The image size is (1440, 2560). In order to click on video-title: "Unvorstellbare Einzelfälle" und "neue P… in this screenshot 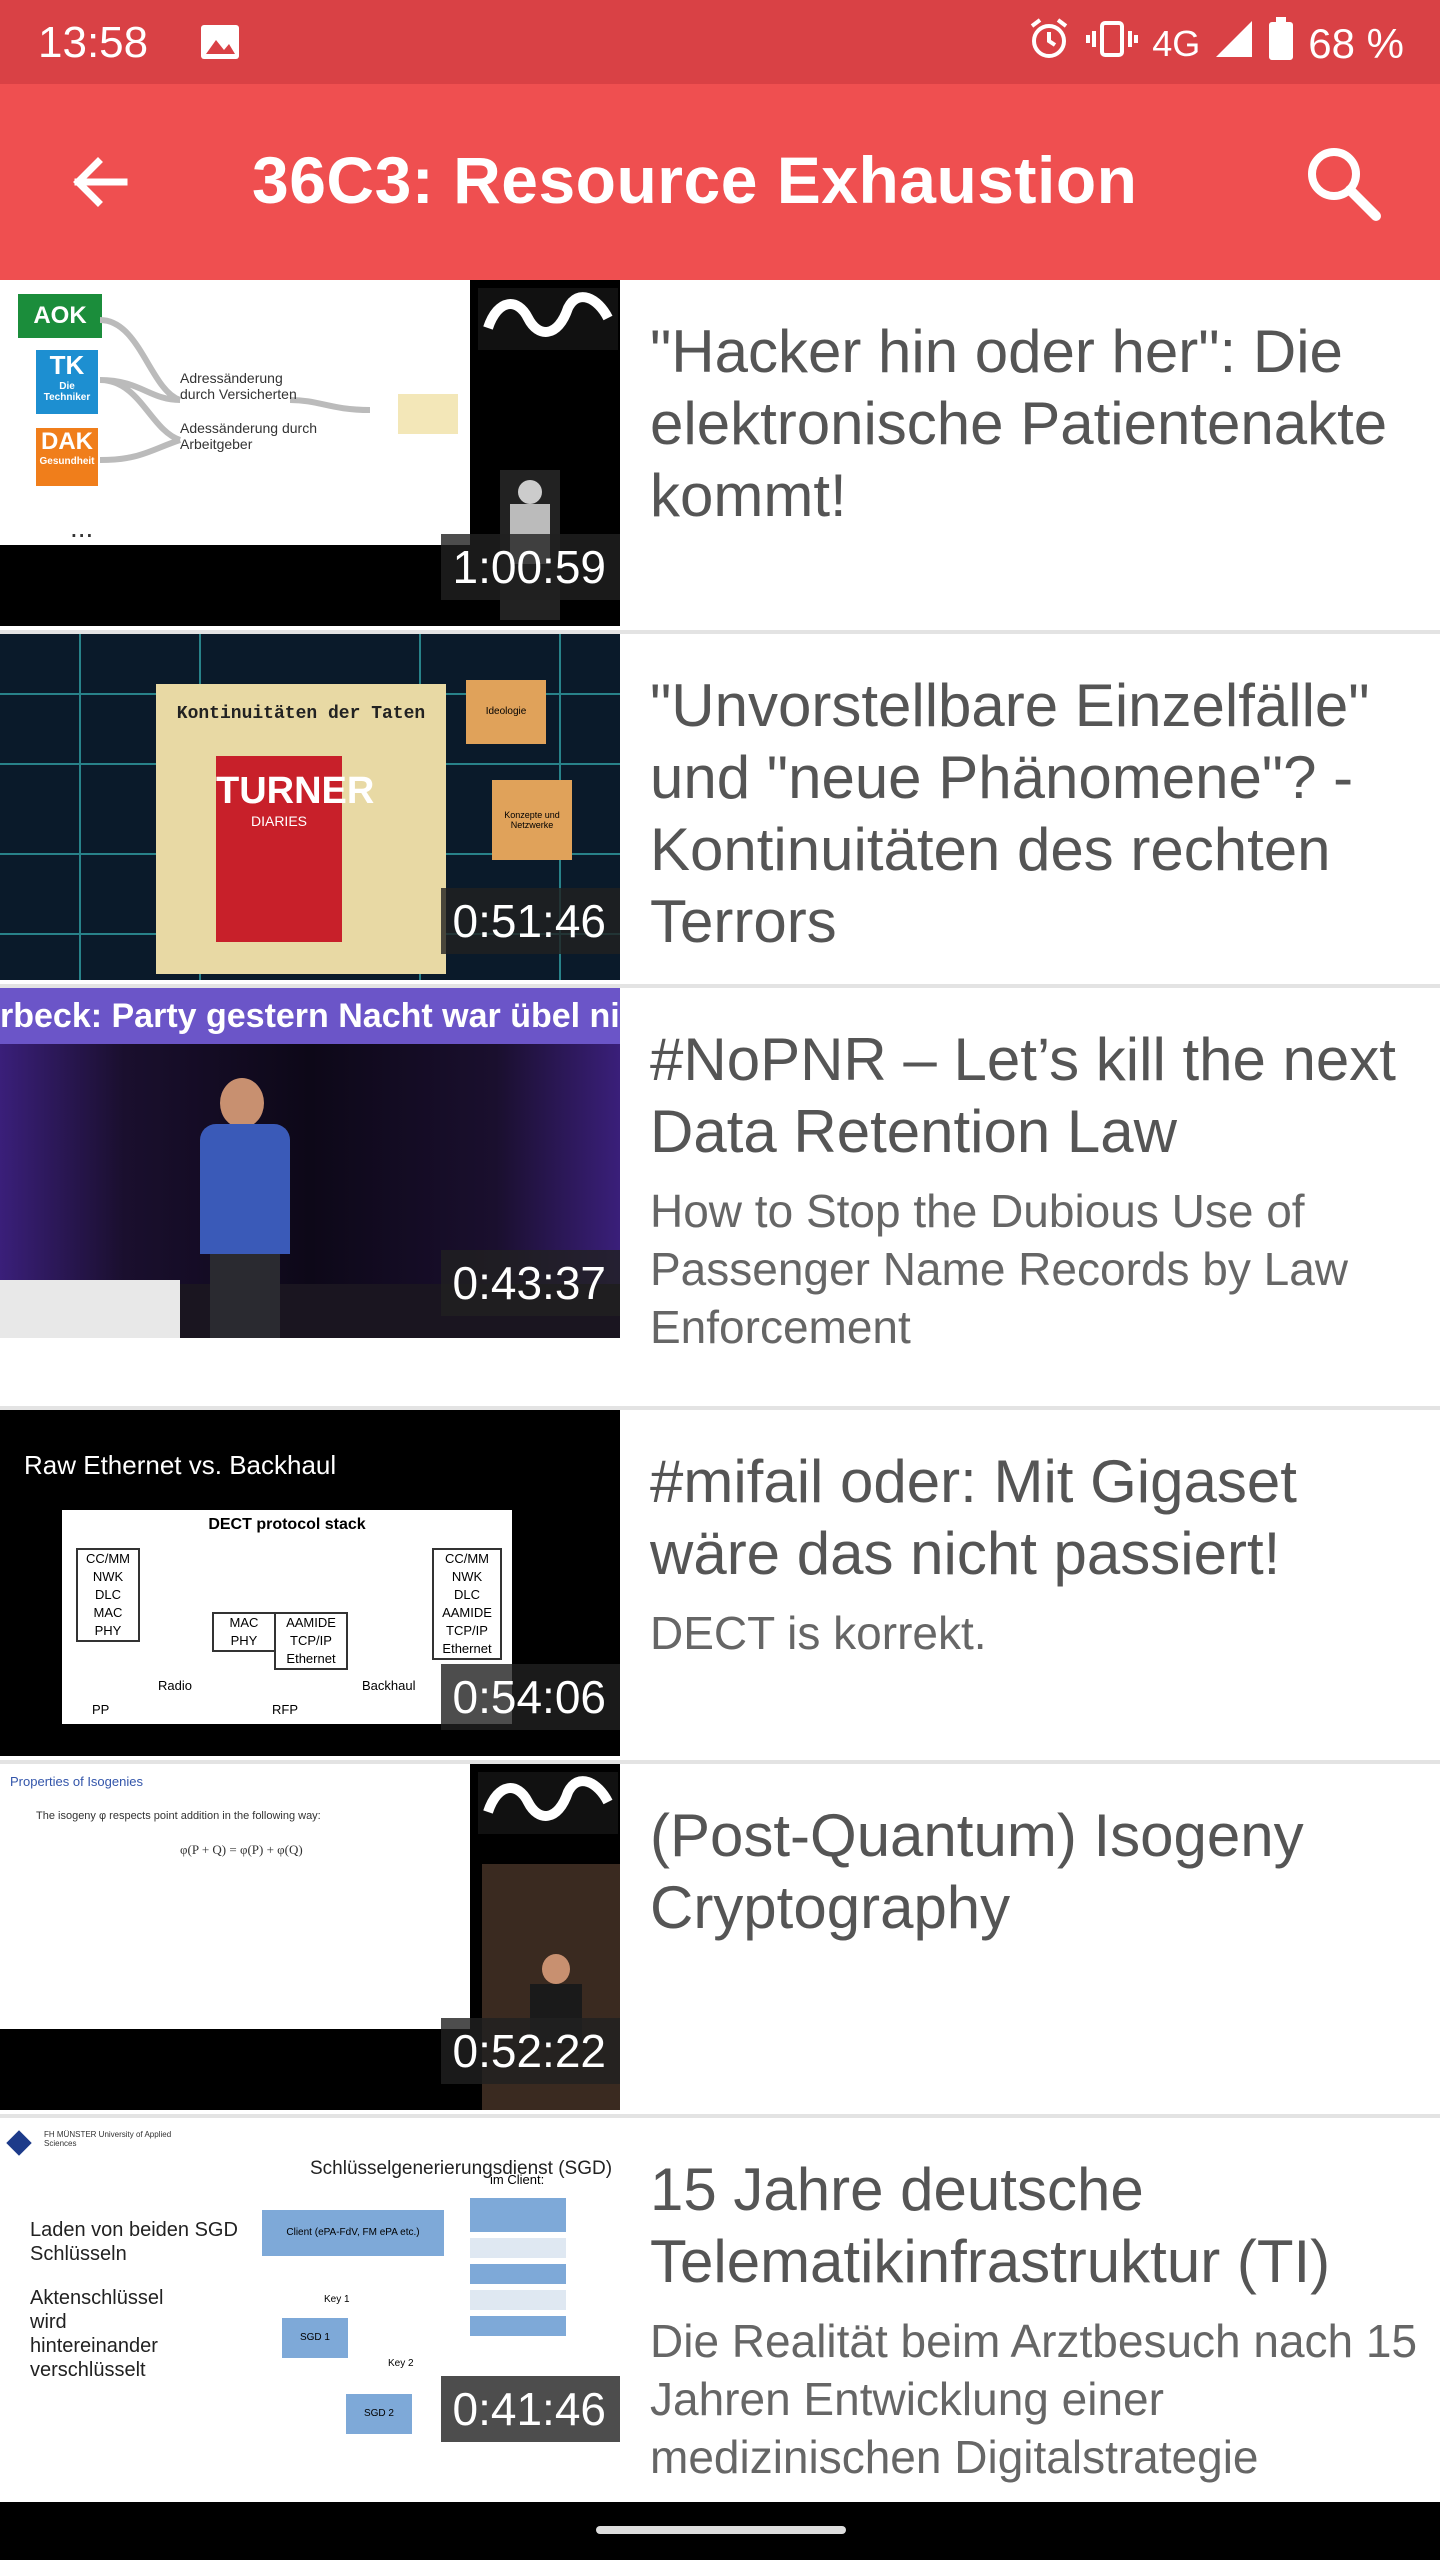, I will do `click(1010, 813)`.